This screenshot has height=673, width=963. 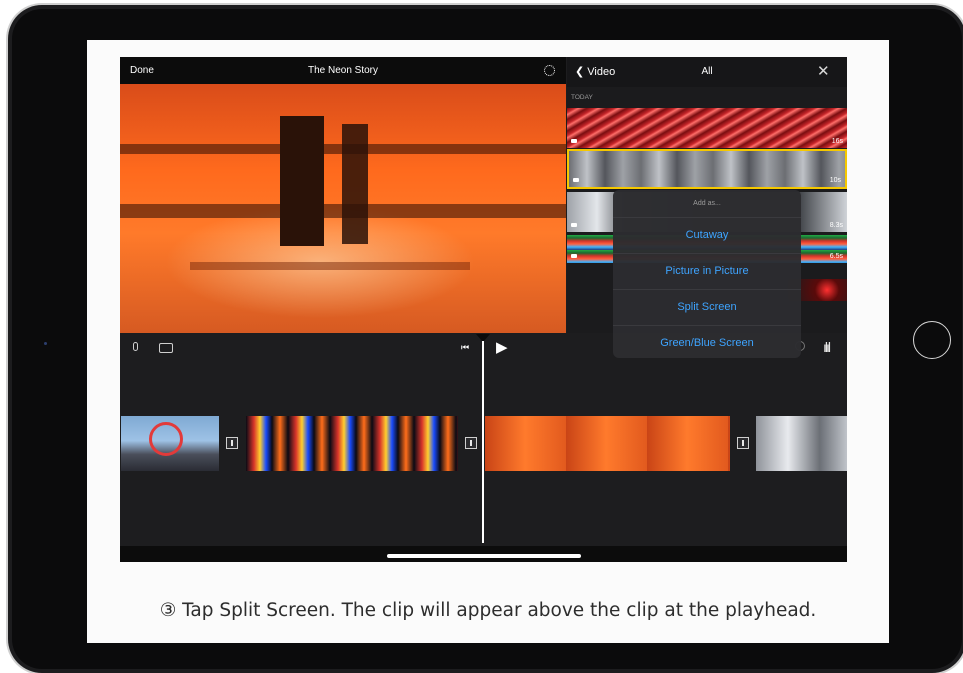 I want to click on clip-duration: 8.3s, so click(x=836, y=225).